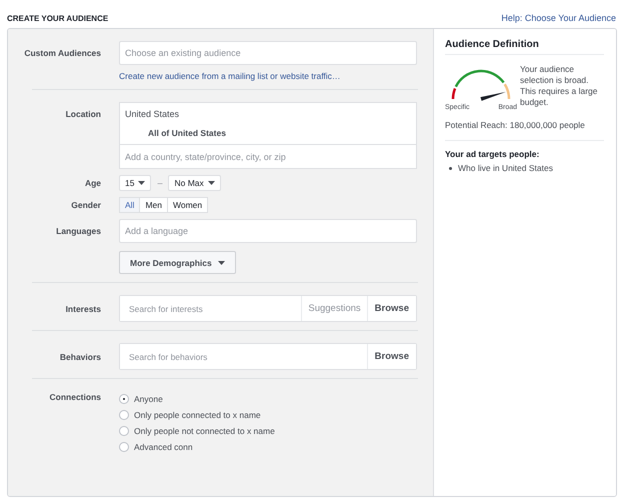 The image size is (625, 499). What do you see at coordinates (152, 114) in the screenshot?
I see `location-value: United States` at bounding box center [152, 114].